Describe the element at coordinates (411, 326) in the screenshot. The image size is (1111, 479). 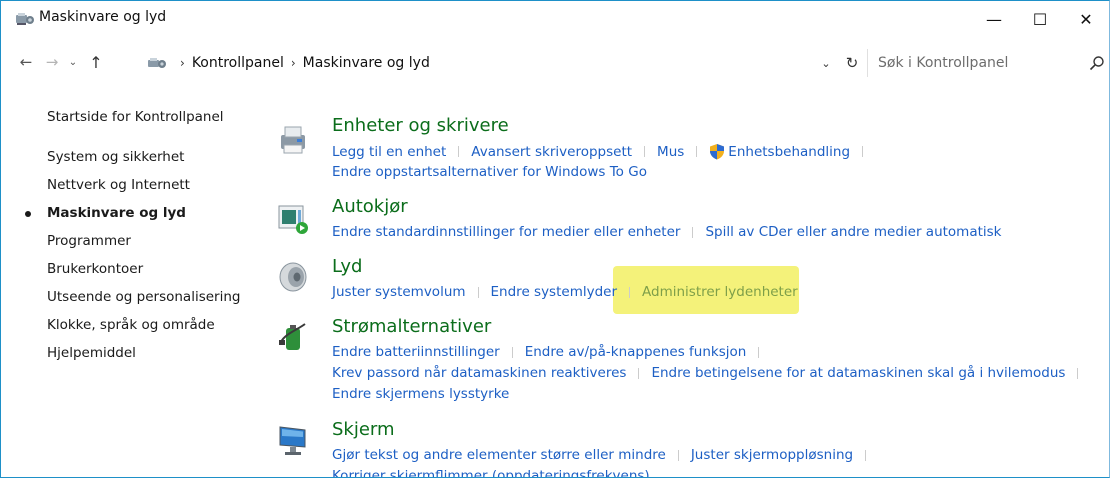
I see `category-title-stromalternativer: Strømalternativer` at that location.